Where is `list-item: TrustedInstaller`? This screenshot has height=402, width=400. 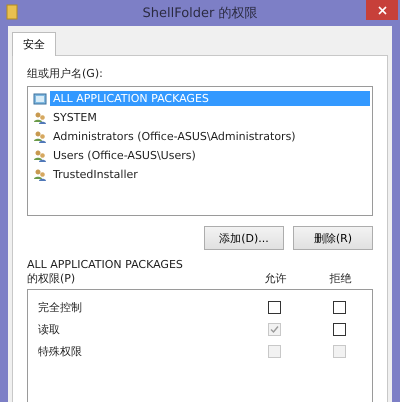
list-item: TrustedInstaller is located at coordinates (95, 174).